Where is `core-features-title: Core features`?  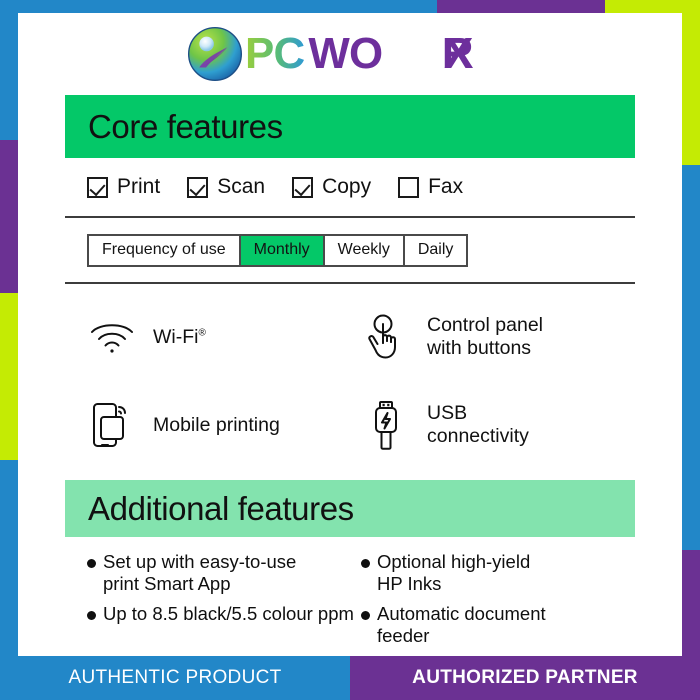 core-features-title: Core features is located at coordinates (185, 126).